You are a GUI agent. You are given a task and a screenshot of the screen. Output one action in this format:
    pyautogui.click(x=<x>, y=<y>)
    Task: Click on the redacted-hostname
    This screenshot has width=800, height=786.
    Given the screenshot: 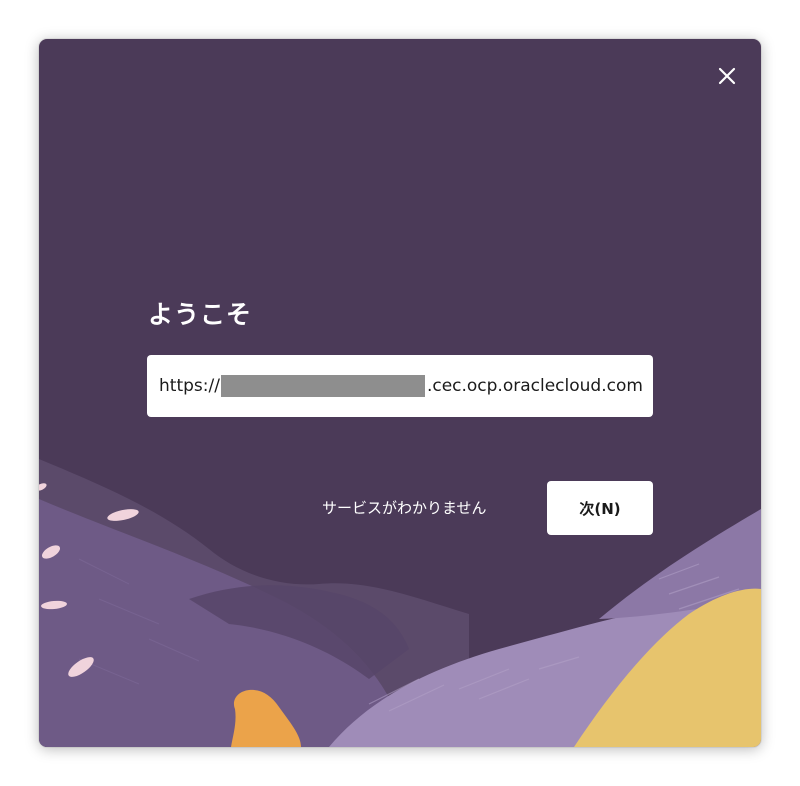 What is the action you would take?
    pyautogui.click(x=322, y=386)
    